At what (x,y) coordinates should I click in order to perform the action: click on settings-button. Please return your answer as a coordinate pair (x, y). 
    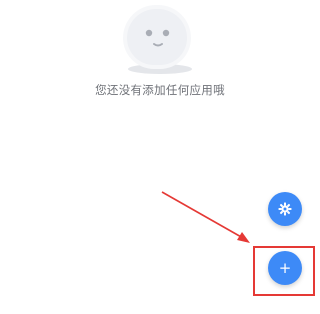
    Looking at the image, I should click on (285, 209).